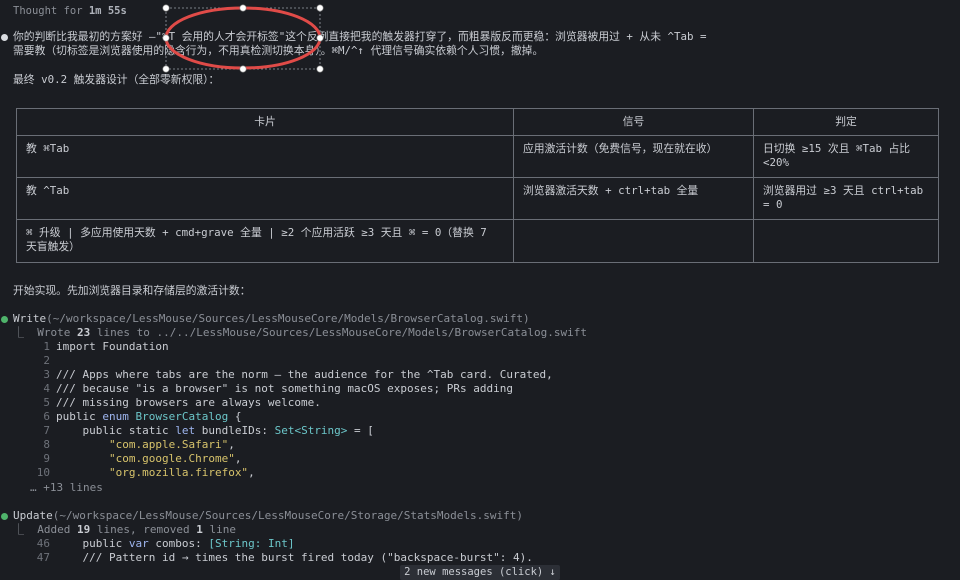 This screenshot has width=960, height=580. What do you see at coordinates (633, 241) in the screenshot?
I see `table-cell-signal` at bounding box center [633, 241].